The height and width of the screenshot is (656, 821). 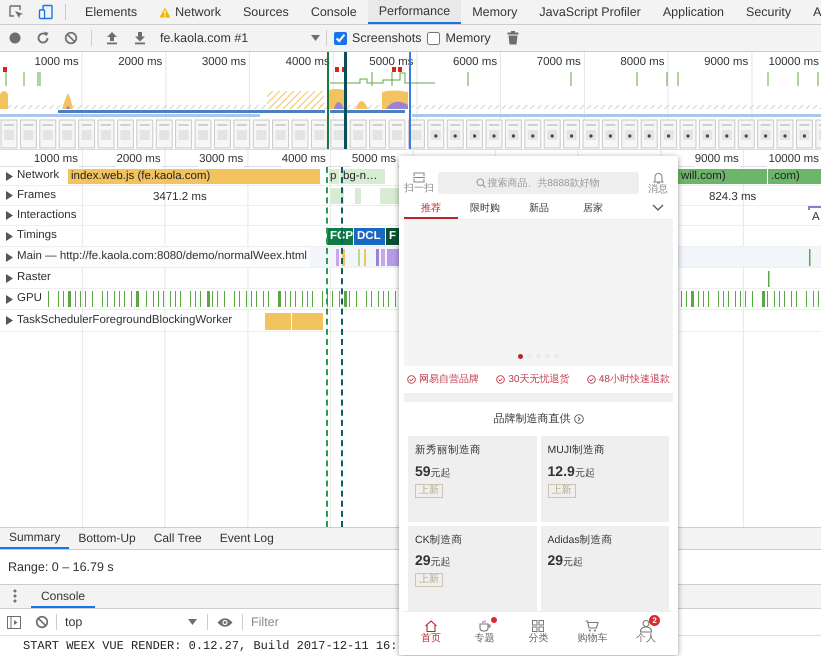 What do you see at coordinates (580, 540) in the screenshot?
I see `brand-name: Adidas制造商` at bounding box center [580, 540].